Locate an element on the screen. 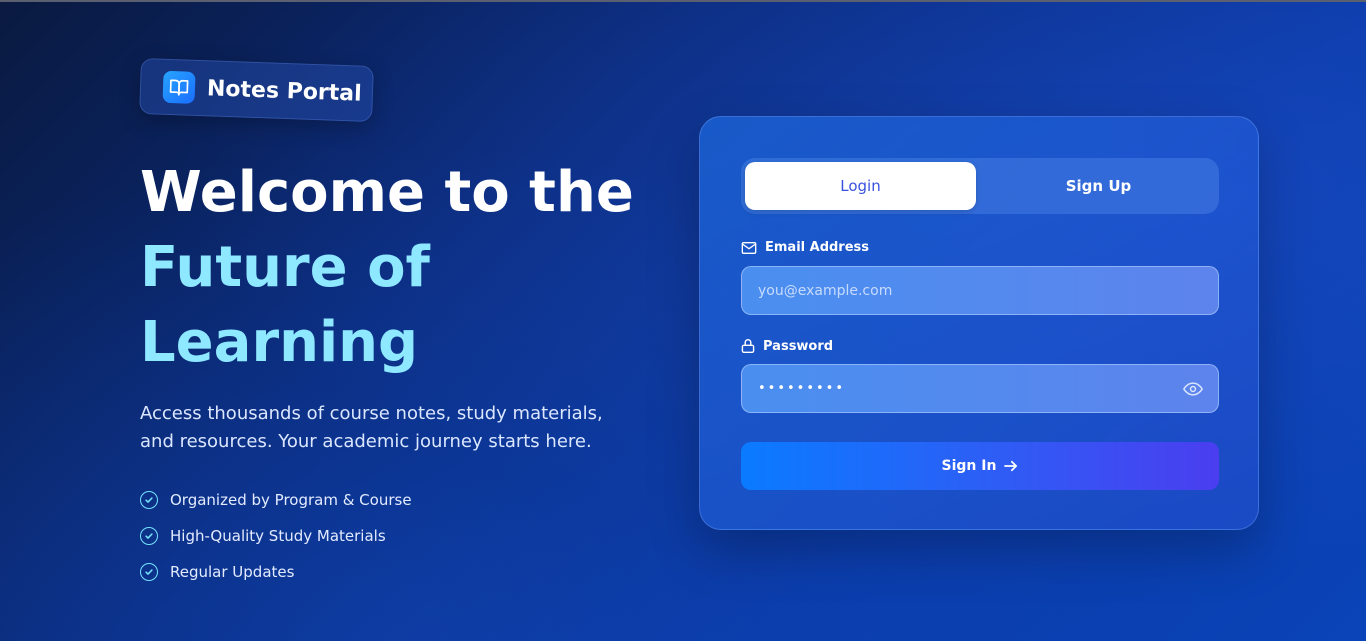  feature-label: High-Quality Study Materials is located at coordinates (278, 536).